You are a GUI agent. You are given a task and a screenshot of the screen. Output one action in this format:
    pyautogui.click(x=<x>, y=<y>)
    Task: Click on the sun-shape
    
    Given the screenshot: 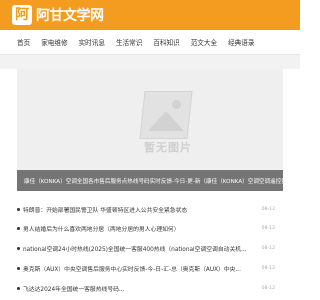 What is the action you would take?
    pyautogui.click(x=176, y=104)
    